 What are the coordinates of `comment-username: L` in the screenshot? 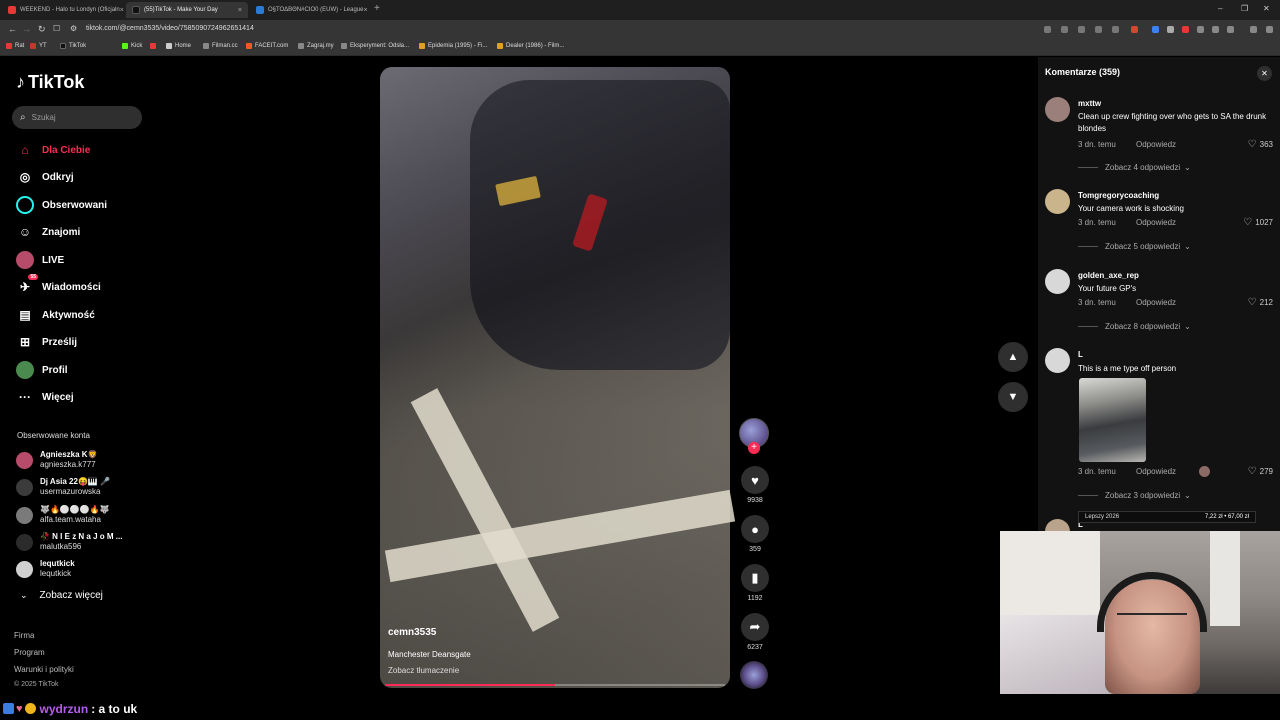 It's located at (1080, 354).